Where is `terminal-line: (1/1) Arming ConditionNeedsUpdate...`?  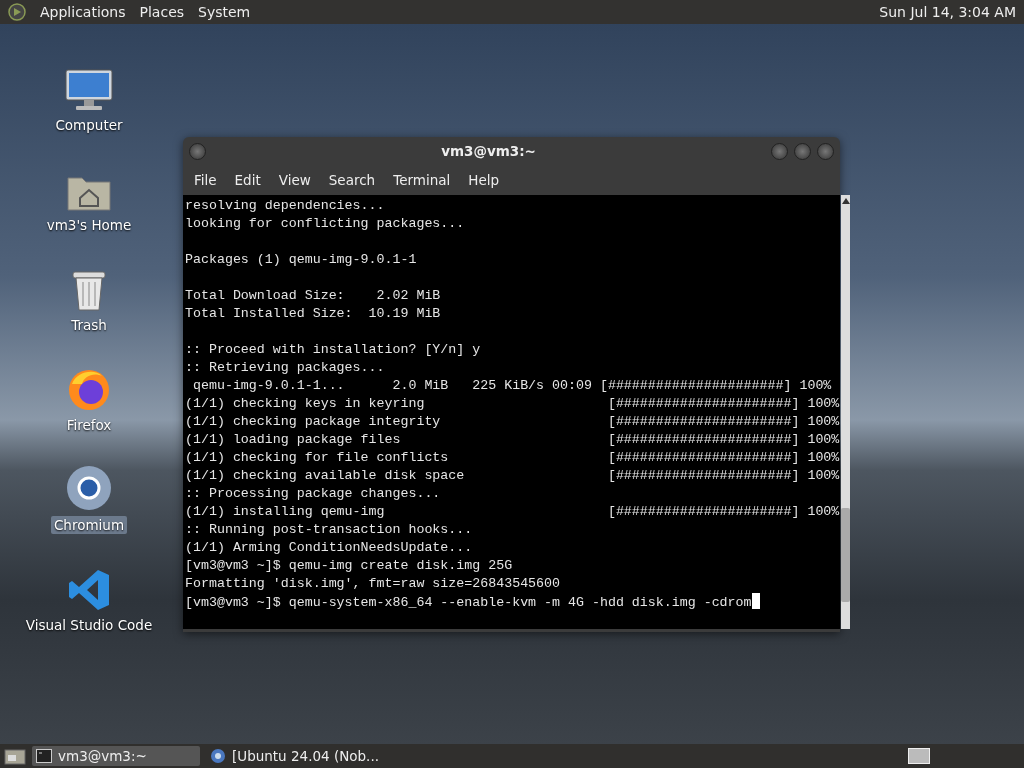 terminal-line: (1/1) Arming ConditionNeedsUpdate... is located at coordinates (329, 547).